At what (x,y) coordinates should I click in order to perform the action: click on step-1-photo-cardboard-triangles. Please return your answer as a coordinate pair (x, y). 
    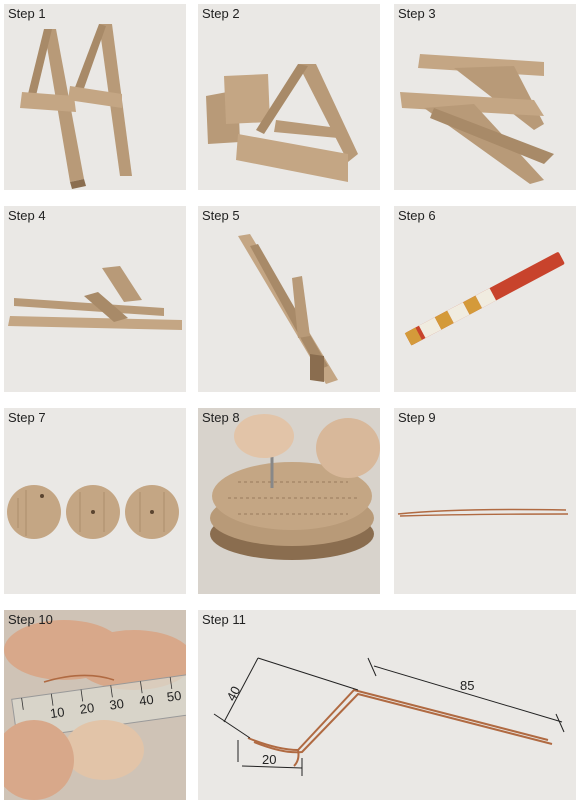
    Looking at the image, I should click on (95, 97).